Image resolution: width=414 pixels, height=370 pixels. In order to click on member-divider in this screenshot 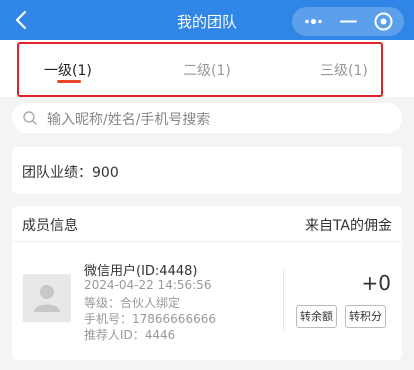, I will do `click(283, 300)`.